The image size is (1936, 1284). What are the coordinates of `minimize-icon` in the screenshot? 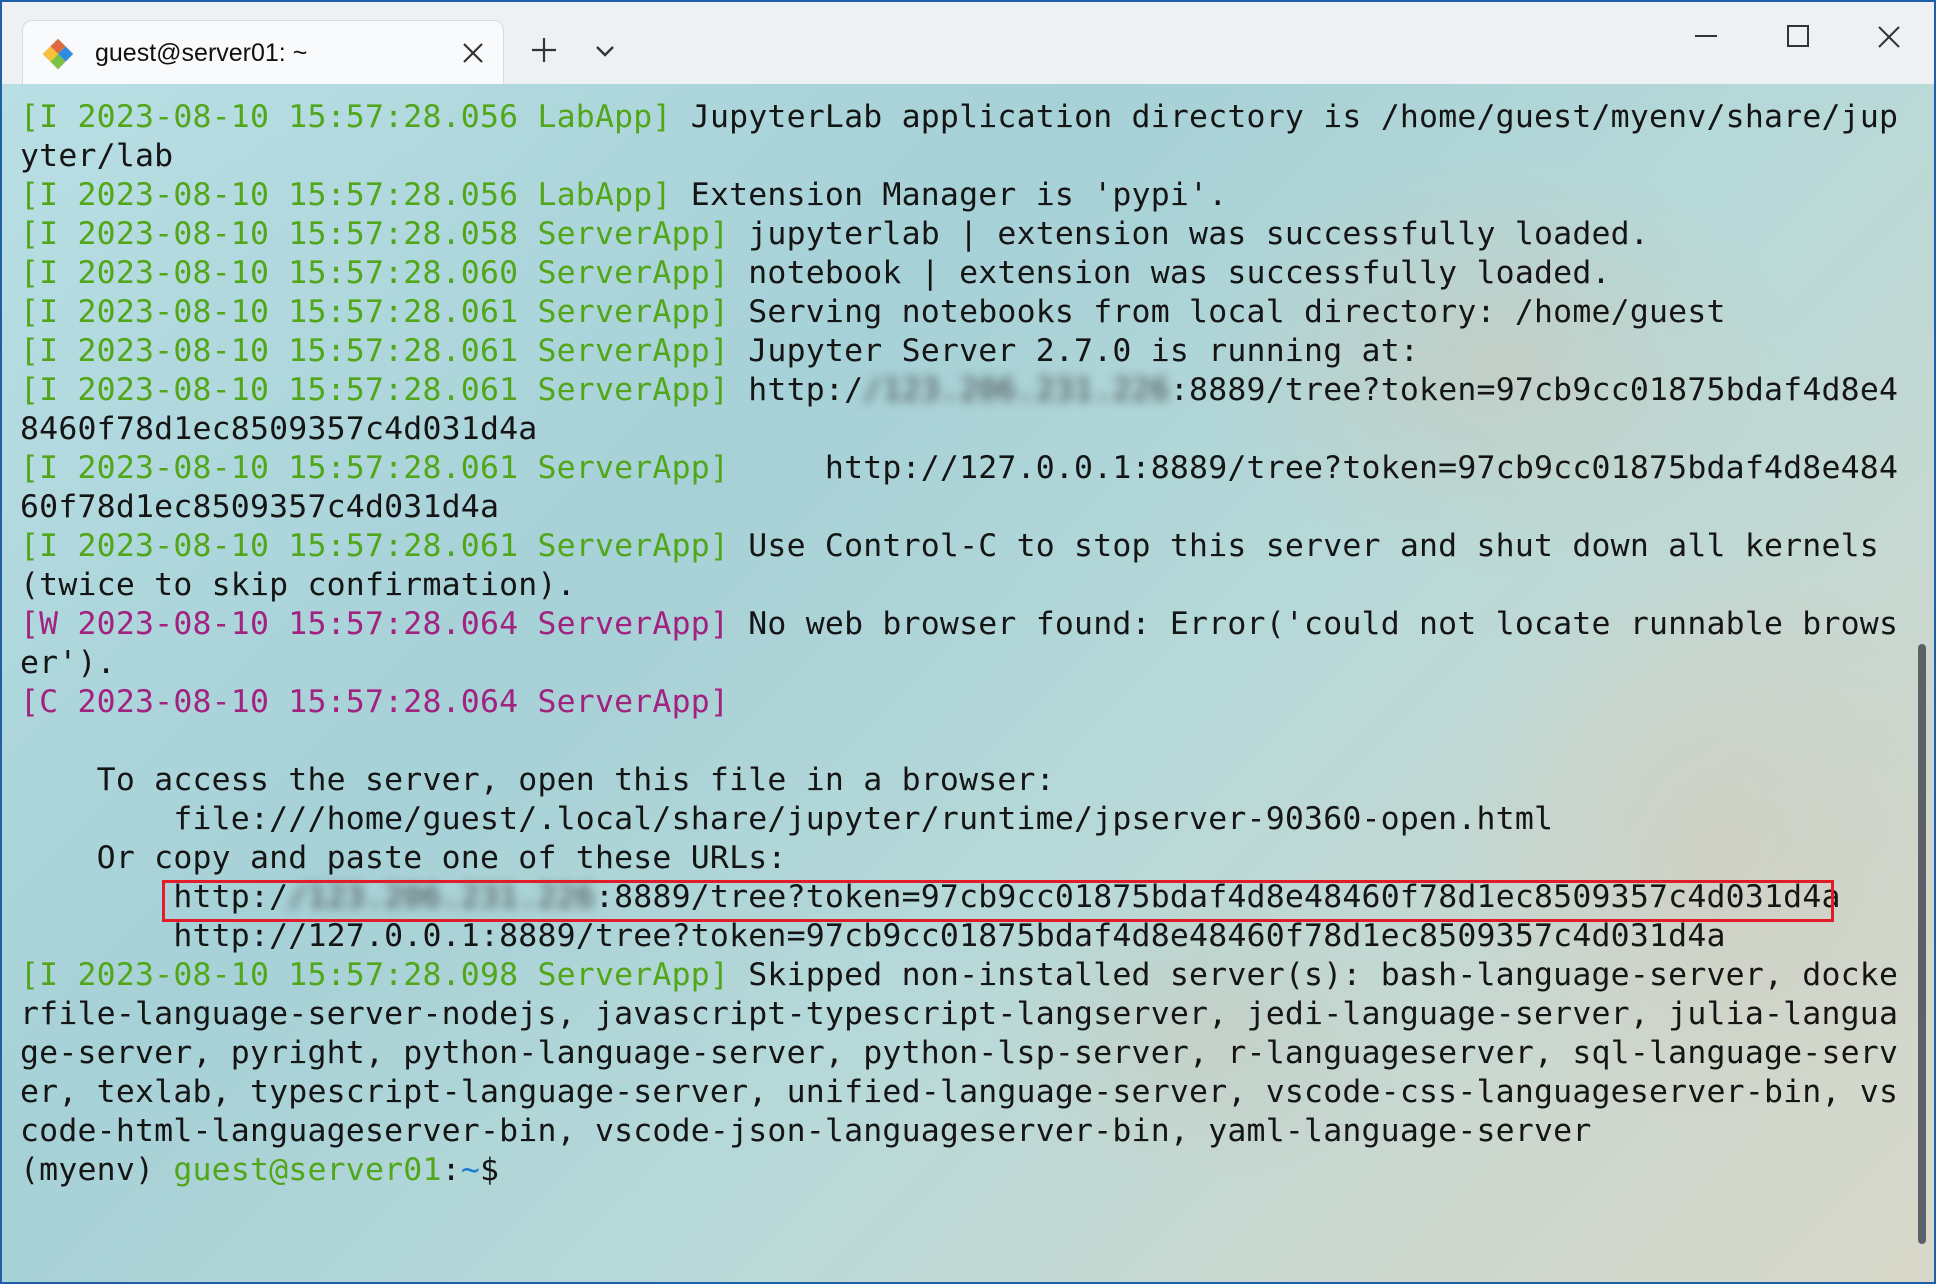 It's located at (1706, 36).